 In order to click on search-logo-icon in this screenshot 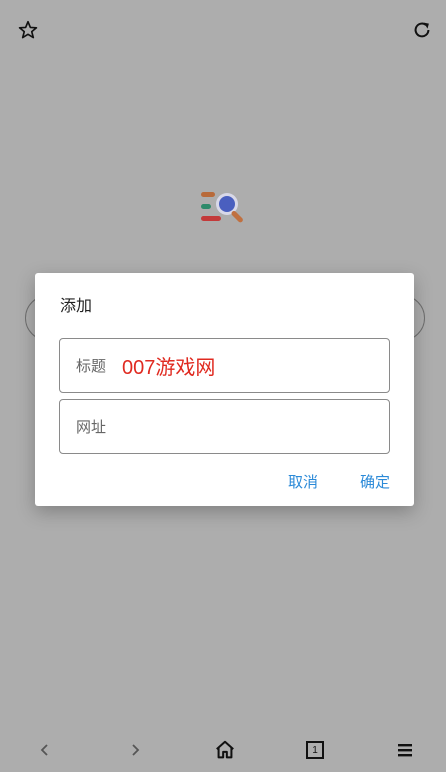, I will do `click(225, 208)`.